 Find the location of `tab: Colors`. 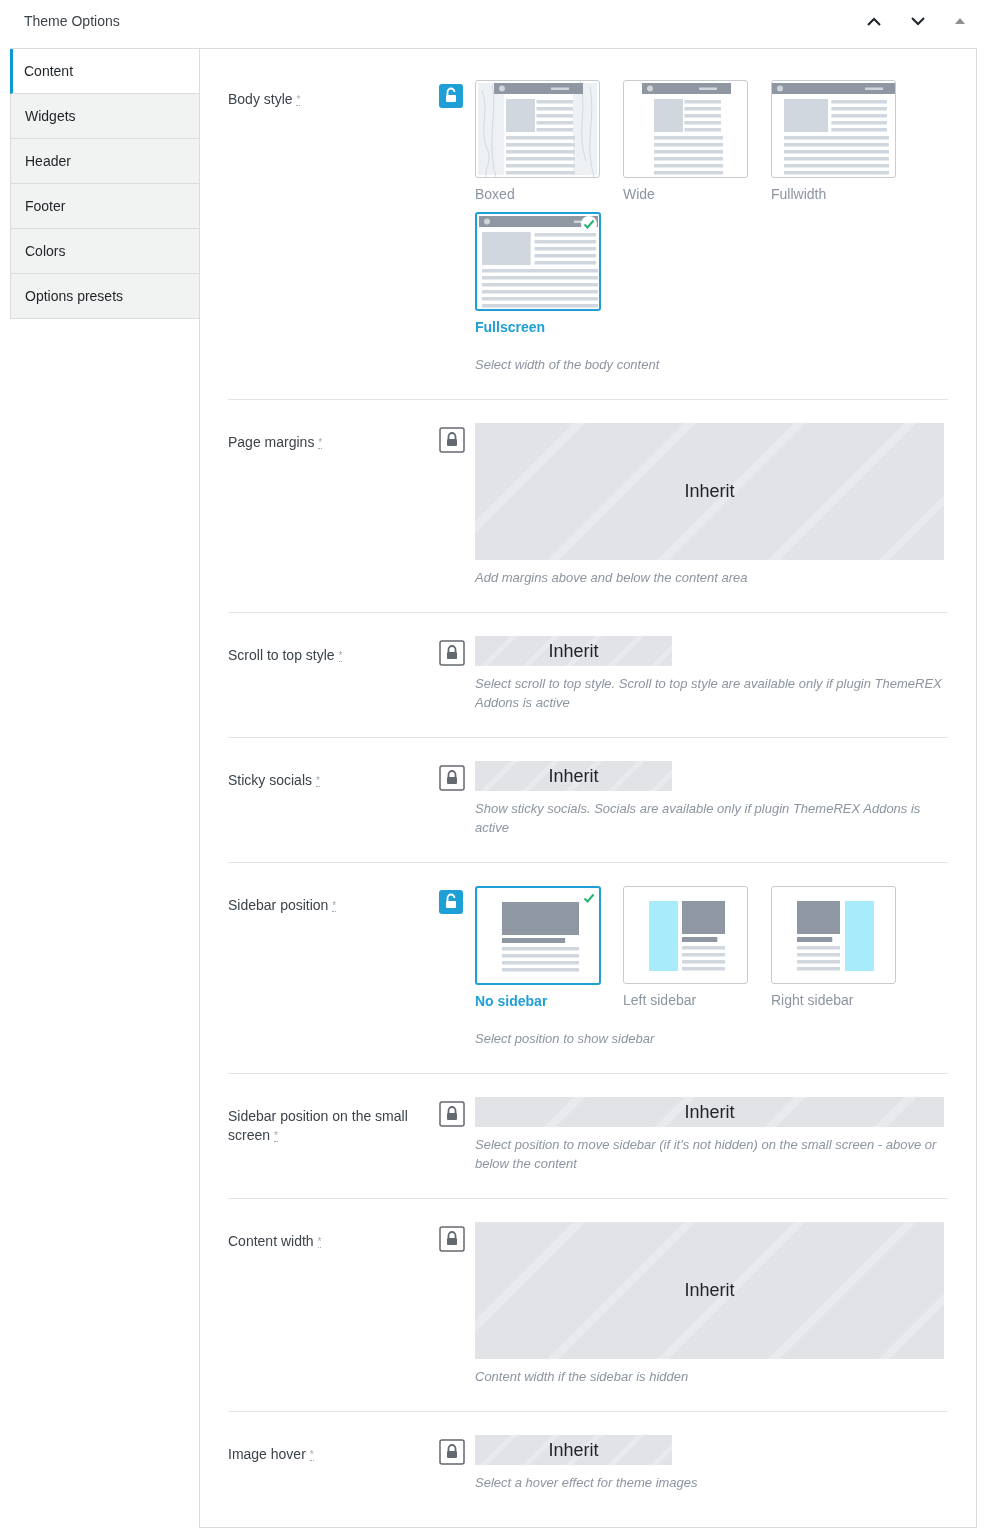

tab: Colors is located at coordinates (105, 251).